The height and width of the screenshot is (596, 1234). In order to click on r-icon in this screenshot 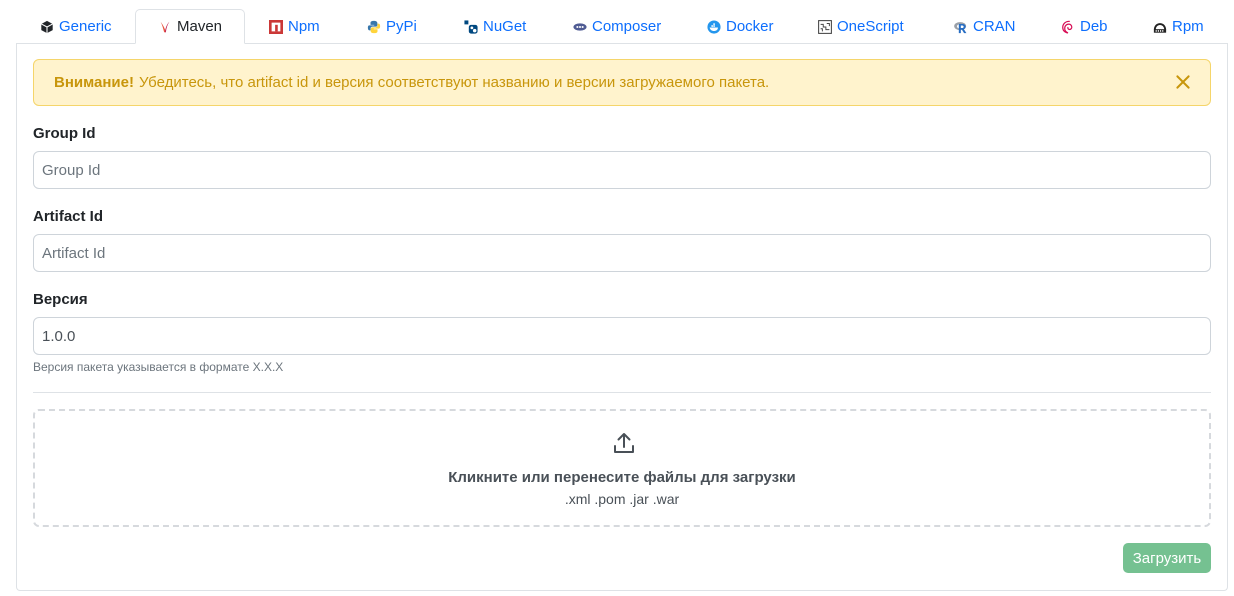, I will do `click(961, 27)`.